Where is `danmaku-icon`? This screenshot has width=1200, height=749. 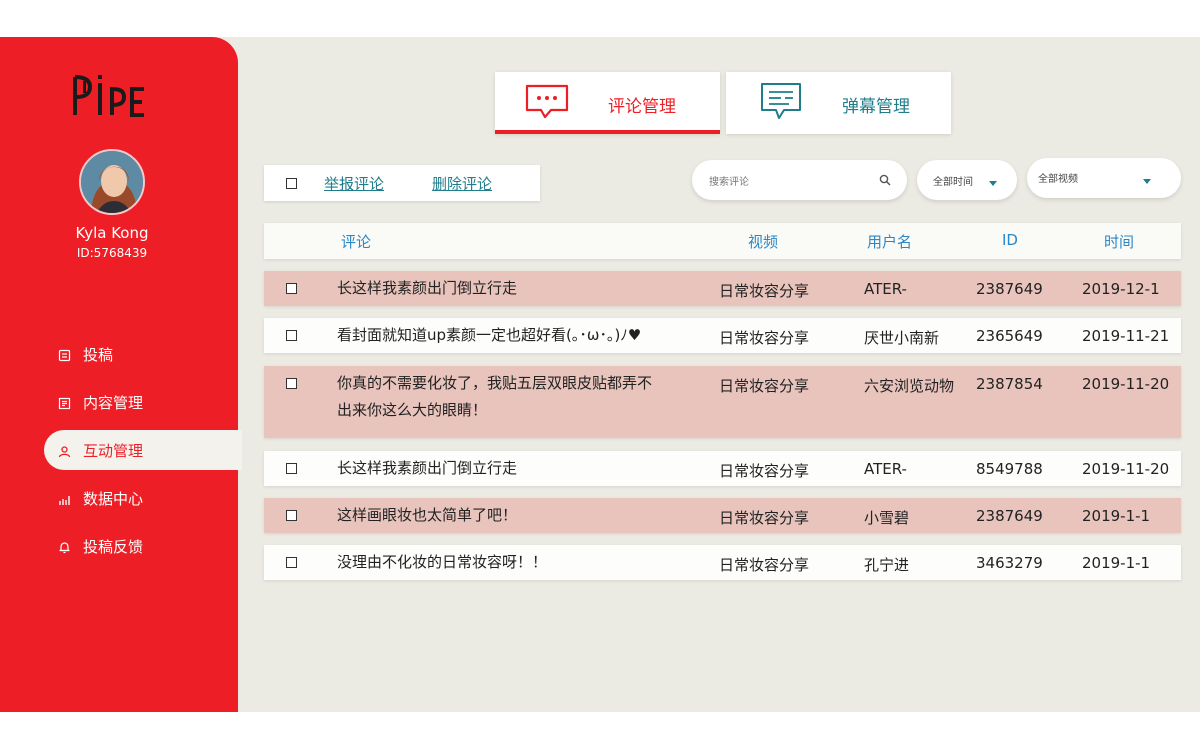 danmaku-icon is located at coordinates (781, 104).